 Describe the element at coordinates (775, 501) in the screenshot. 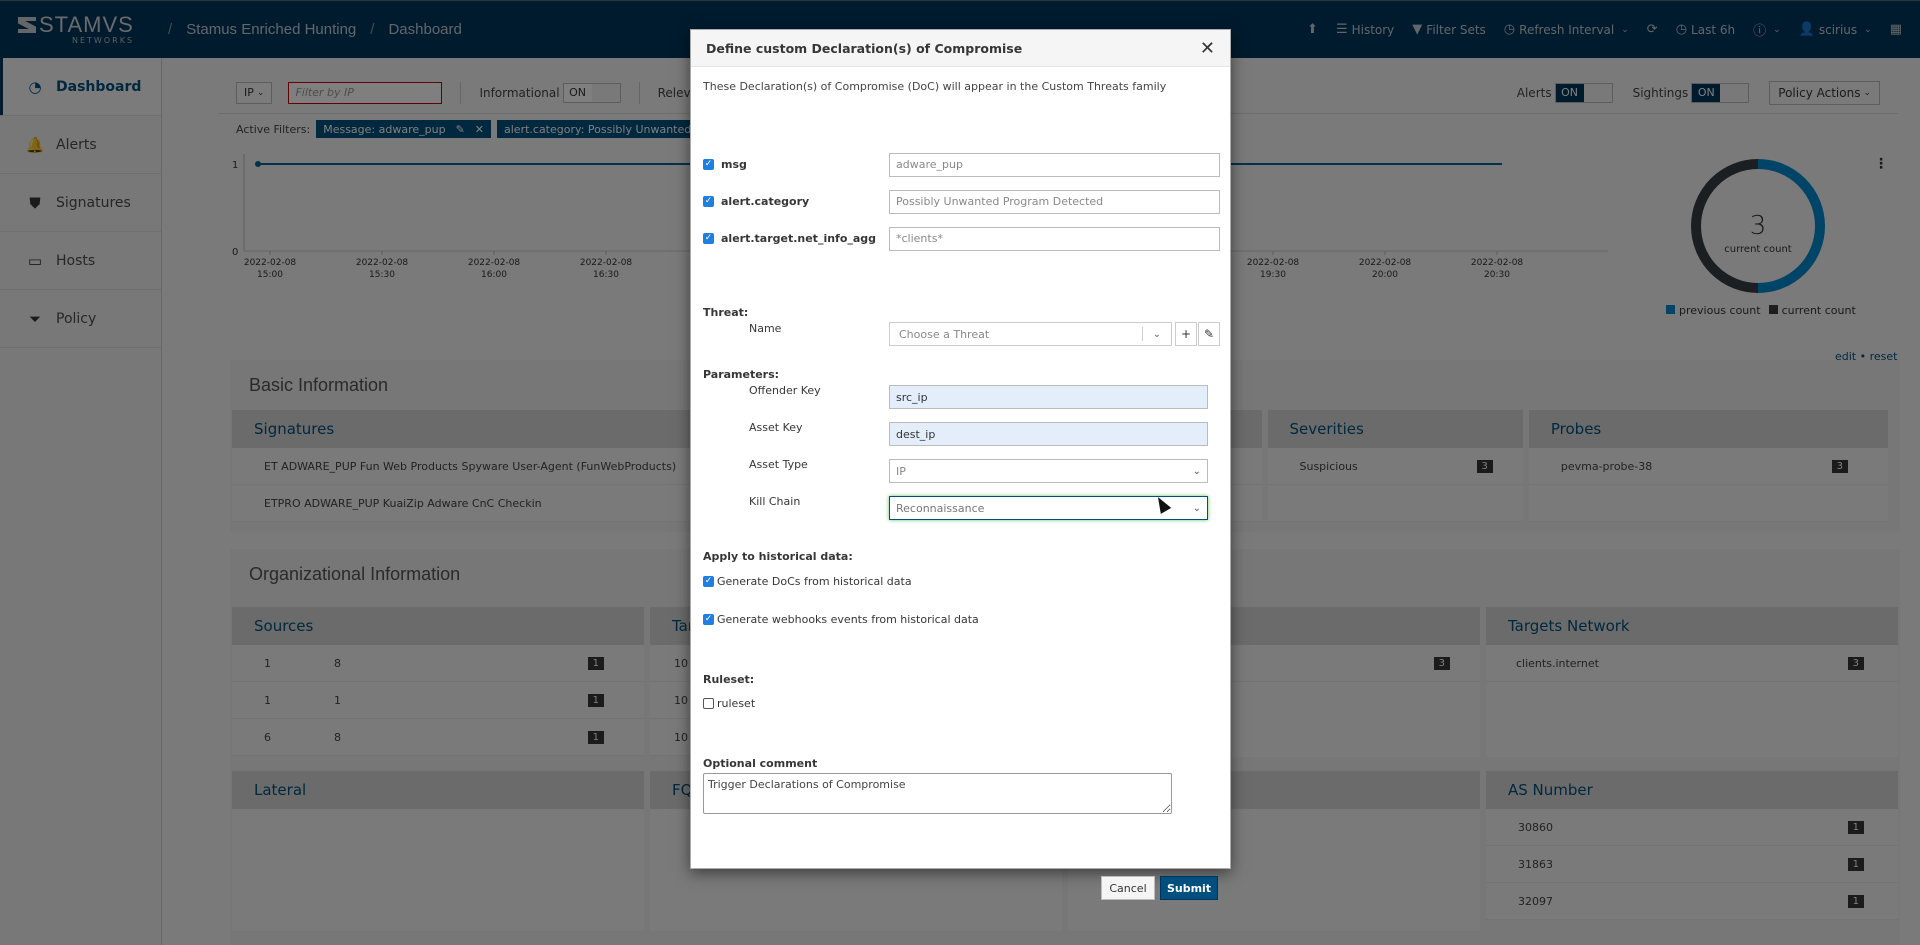

I see `kill-chain-label: Kill Chain` at that location.